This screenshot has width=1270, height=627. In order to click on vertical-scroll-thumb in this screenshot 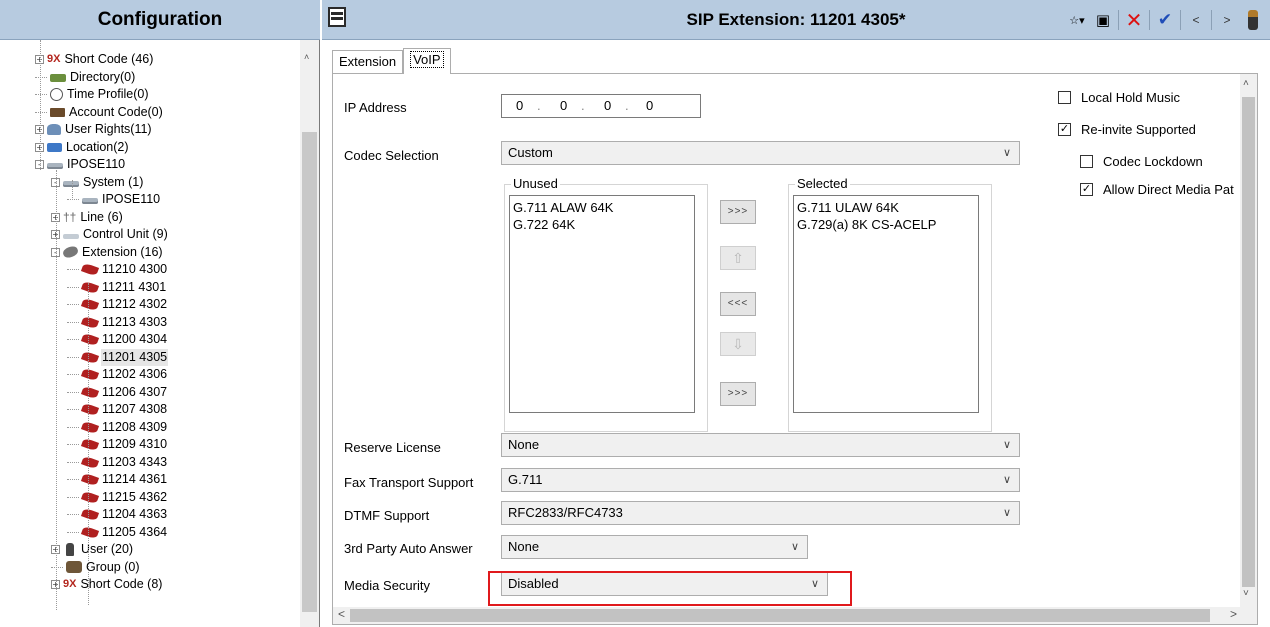, I will do `click(1248, 342)`.